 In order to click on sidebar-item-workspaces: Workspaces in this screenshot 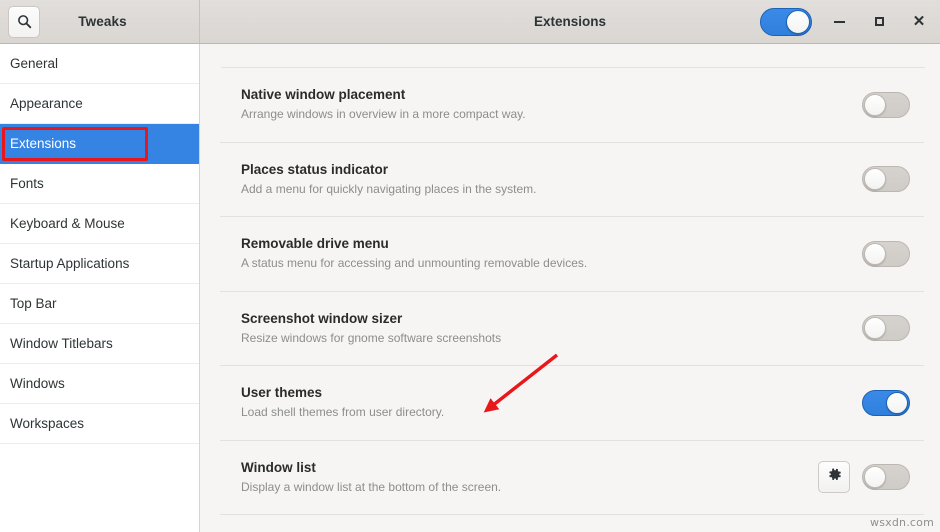, I will do `click(99, 424)`.